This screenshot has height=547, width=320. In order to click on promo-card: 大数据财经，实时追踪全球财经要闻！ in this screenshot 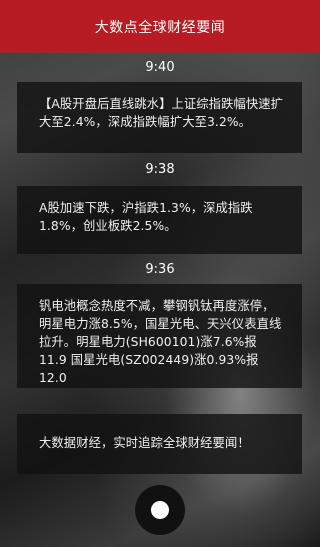, I will do `click(159, 444)`.